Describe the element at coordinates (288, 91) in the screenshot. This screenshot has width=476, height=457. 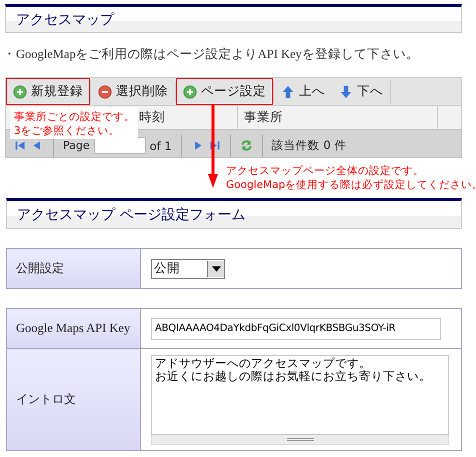
I see `arrow-up-icon` at that location.